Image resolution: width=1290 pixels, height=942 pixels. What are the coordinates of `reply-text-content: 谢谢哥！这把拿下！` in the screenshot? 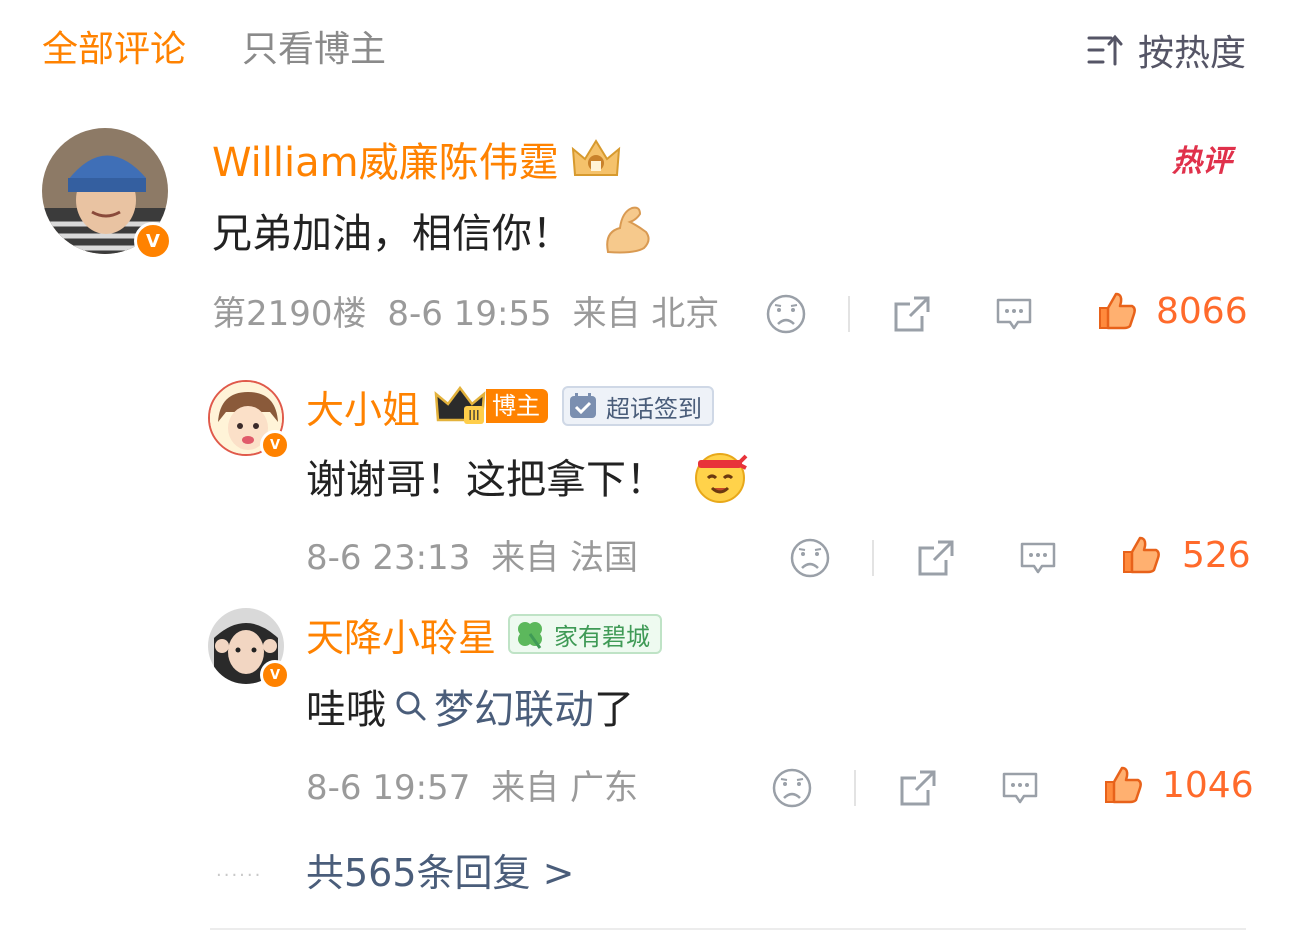 It's located at (486, 480).